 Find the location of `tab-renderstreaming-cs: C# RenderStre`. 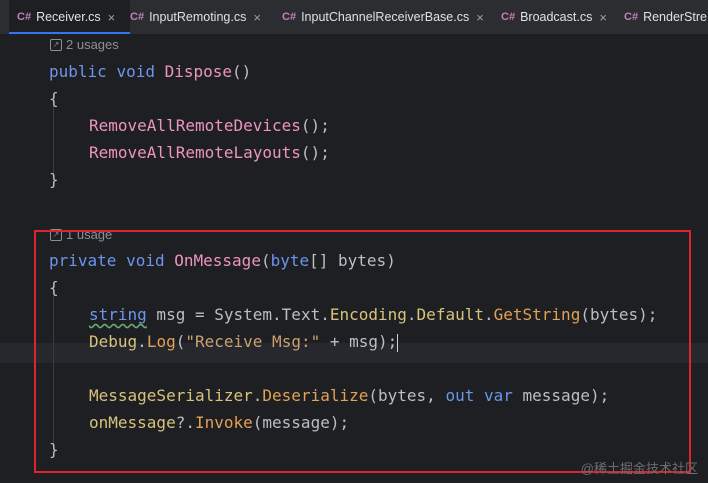

tab-renderstreaming-cs: C# RenderStre is located at coordinates (665, 17).